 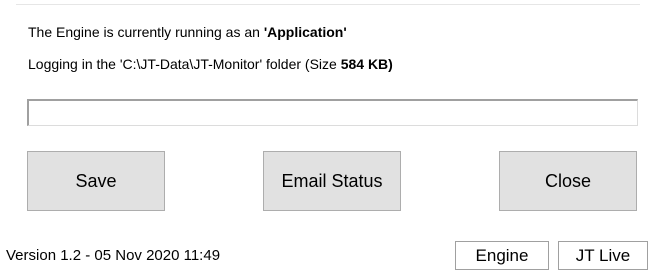 What do you see at coordinates (366, 64) in the screenshot?
I see `logging-size-value: 584 KB)` at bounding box center [366, 64].